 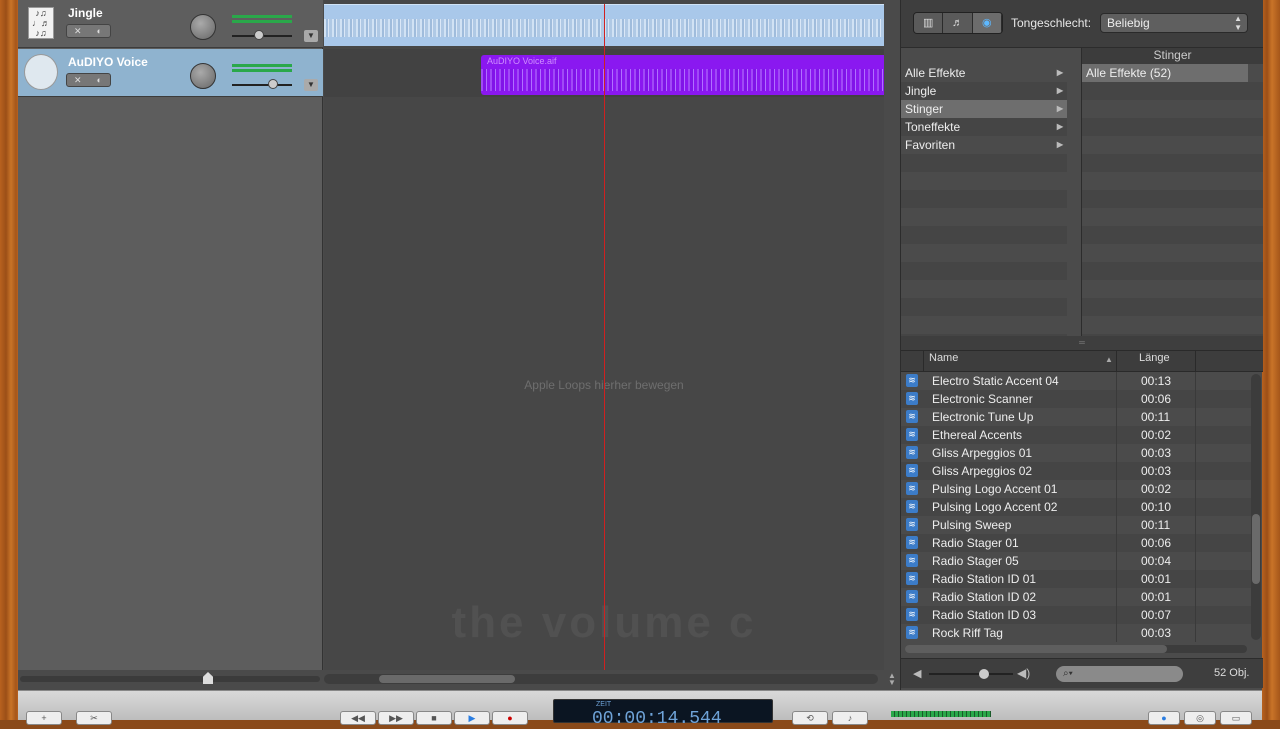 What do you see at coordinates (1076, 579) in the screenshot?
I see `list-item: ≋ Radio Station ID 01 00:01` at bounding box center [1076, 579].